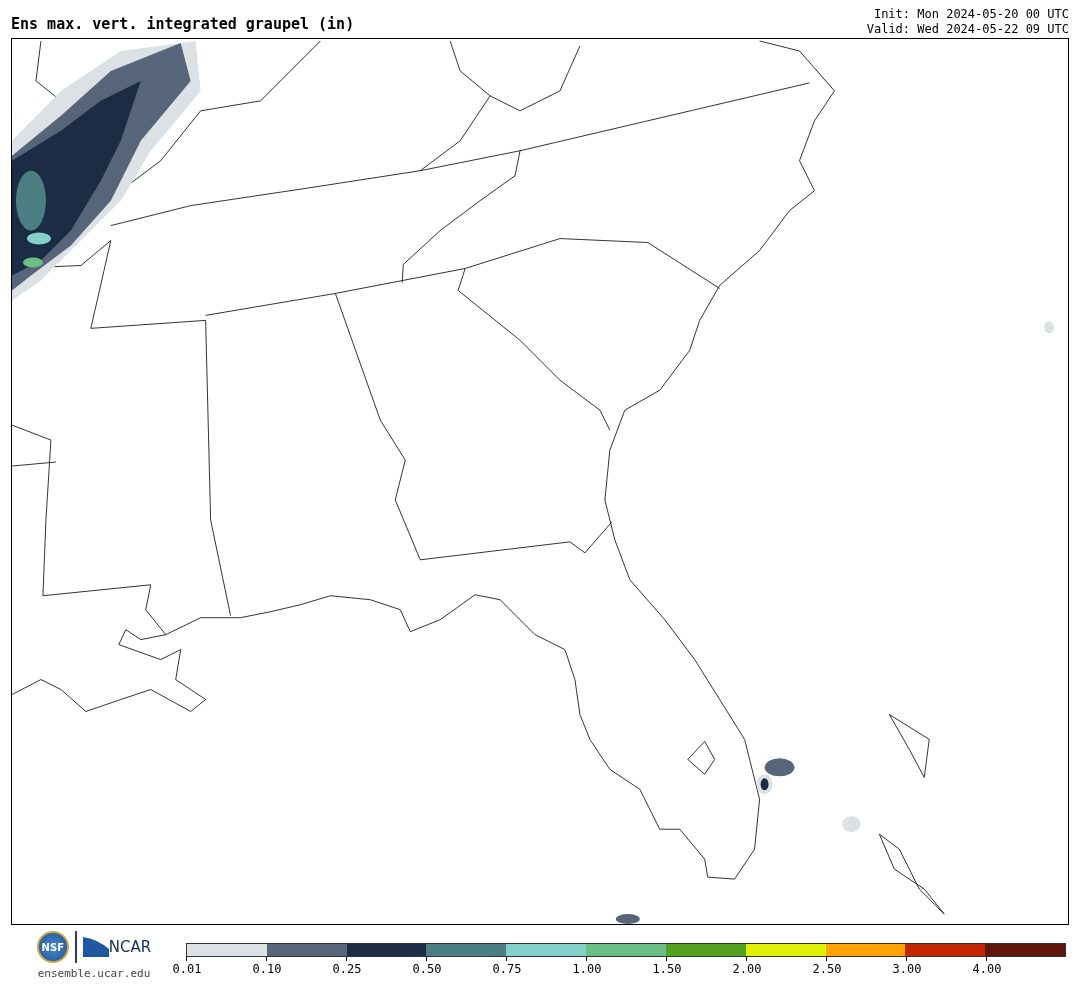 The image size is (1080, 988). I want to click on legend-label: 3.00, so click(907, 969).